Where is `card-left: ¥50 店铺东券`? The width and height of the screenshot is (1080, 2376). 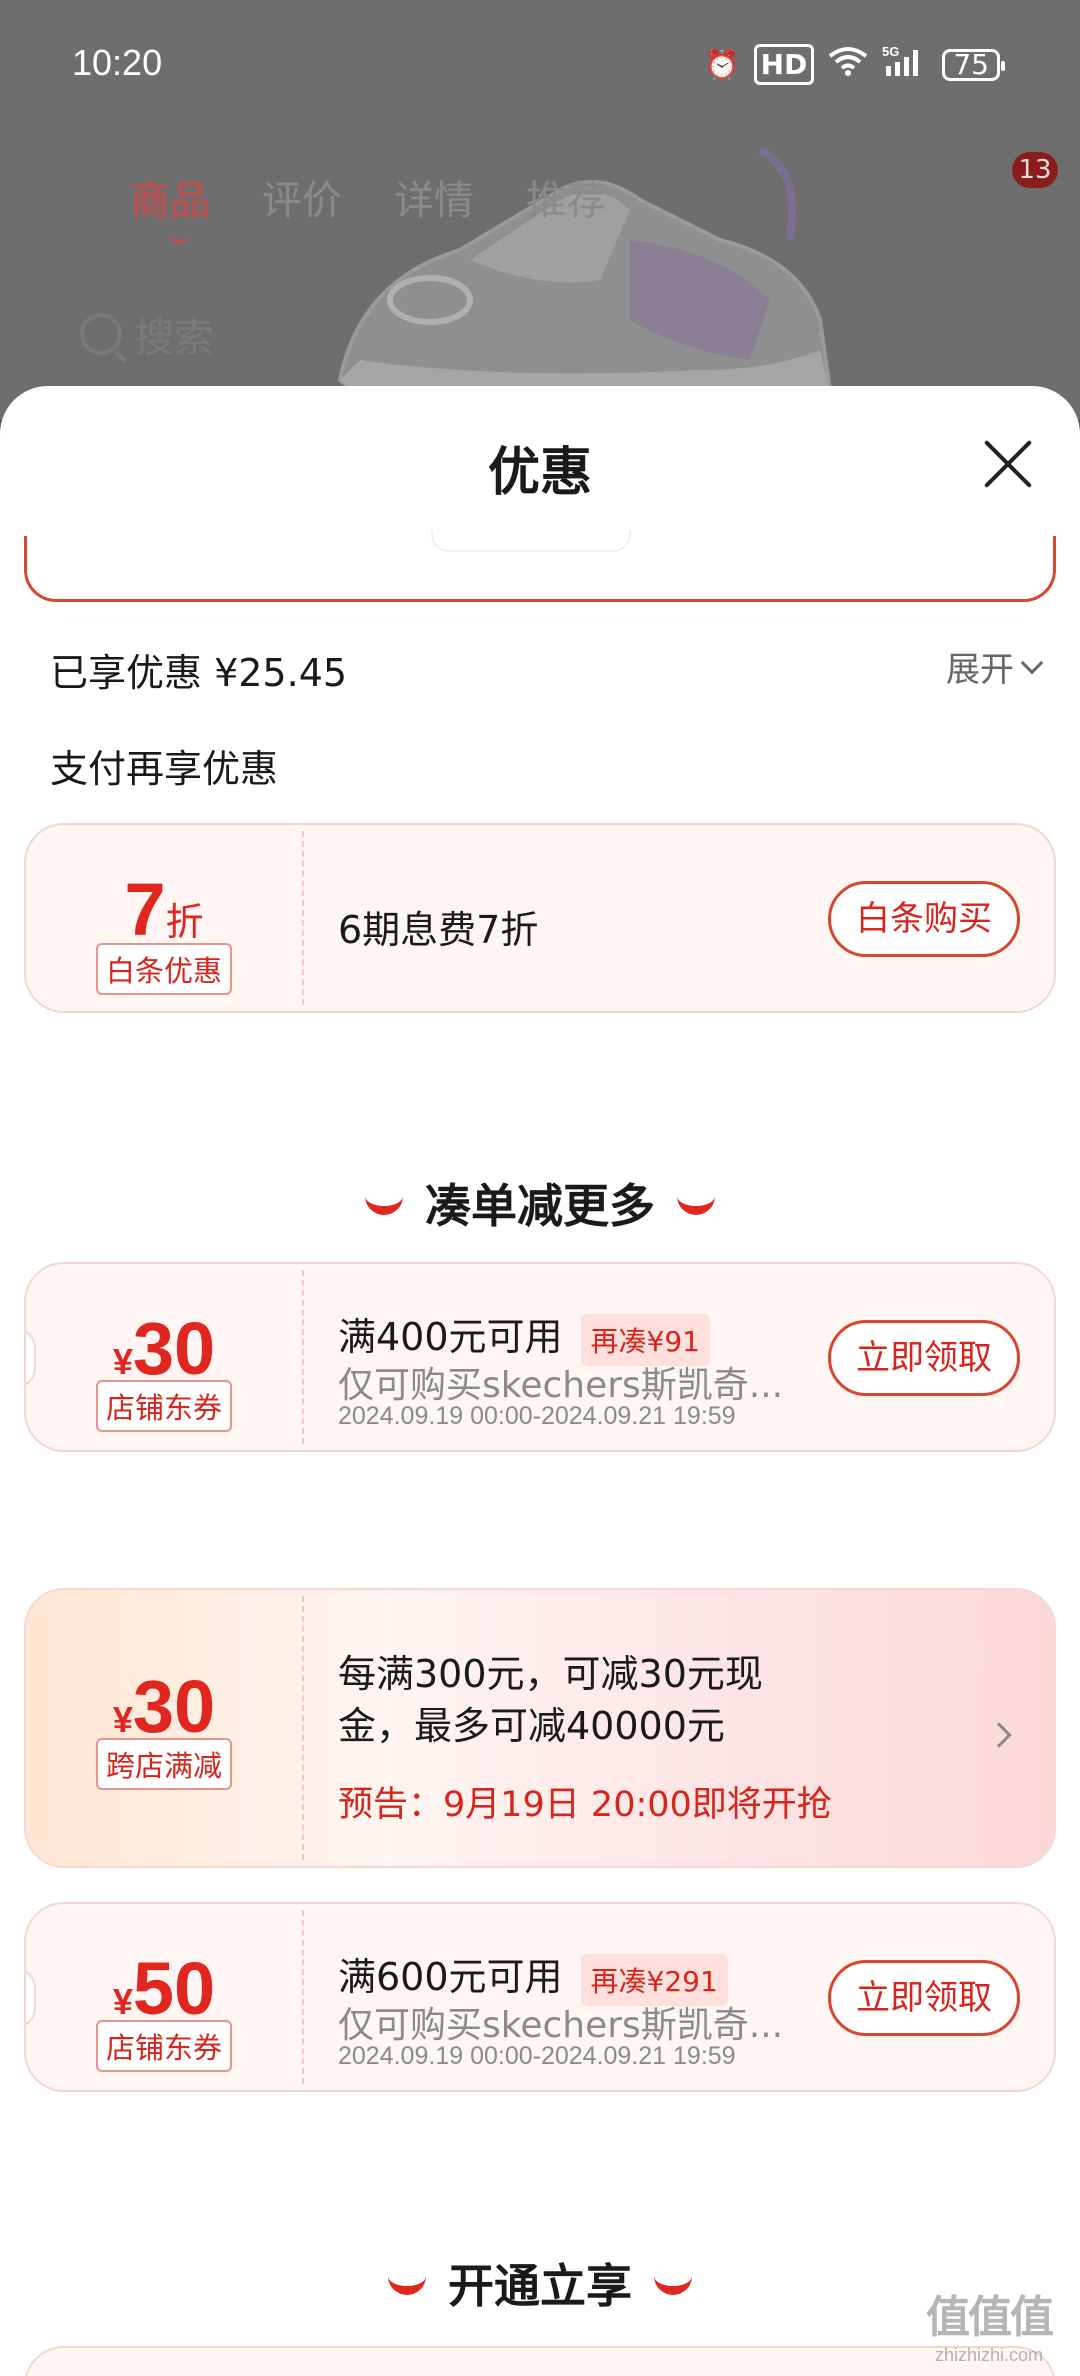 card-left: ¥50 店铺东券 is located at coordinates (164, 1997).